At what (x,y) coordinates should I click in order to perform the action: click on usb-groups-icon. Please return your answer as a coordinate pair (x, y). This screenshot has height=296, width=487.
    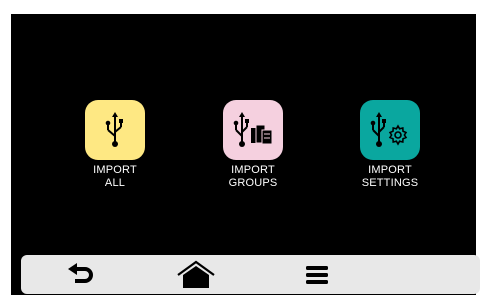
    Looking at the image, I should click on (253, 129).